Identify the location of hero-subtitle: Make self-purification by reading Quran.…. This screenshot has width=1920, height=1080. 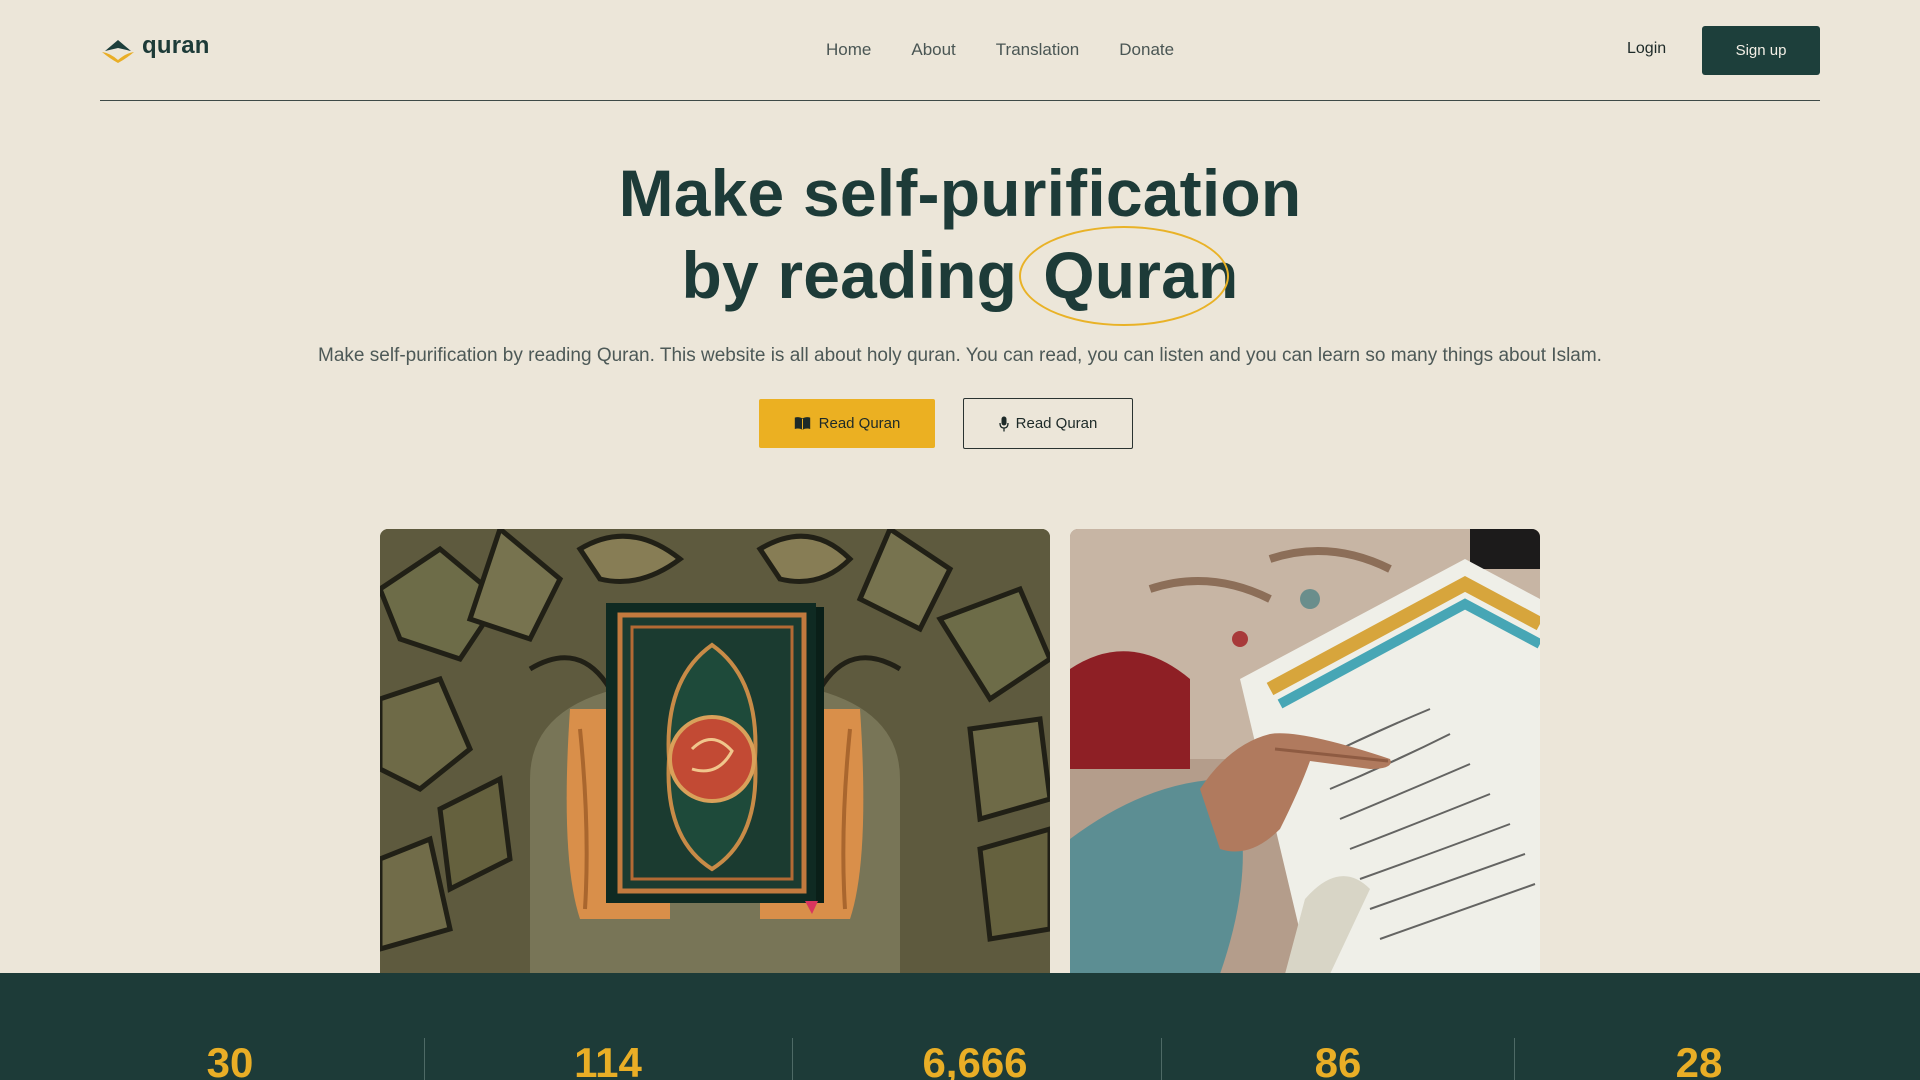
(960, 355).